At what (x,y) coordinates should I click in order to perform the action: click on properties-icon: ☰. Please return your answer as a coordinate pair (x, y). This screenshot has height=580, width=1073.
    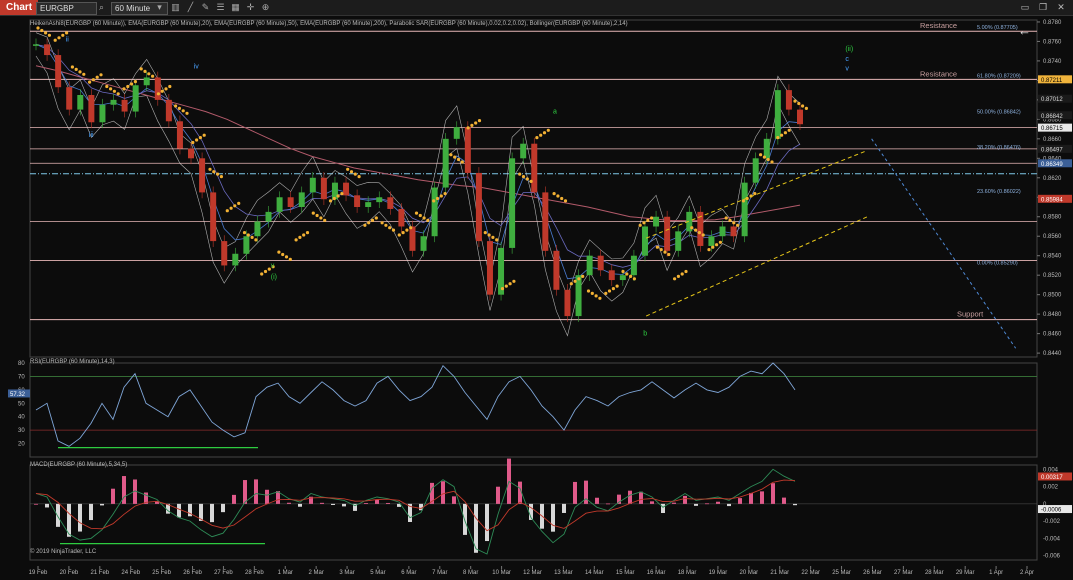
    Looking at the image, I should click on (220, 7).